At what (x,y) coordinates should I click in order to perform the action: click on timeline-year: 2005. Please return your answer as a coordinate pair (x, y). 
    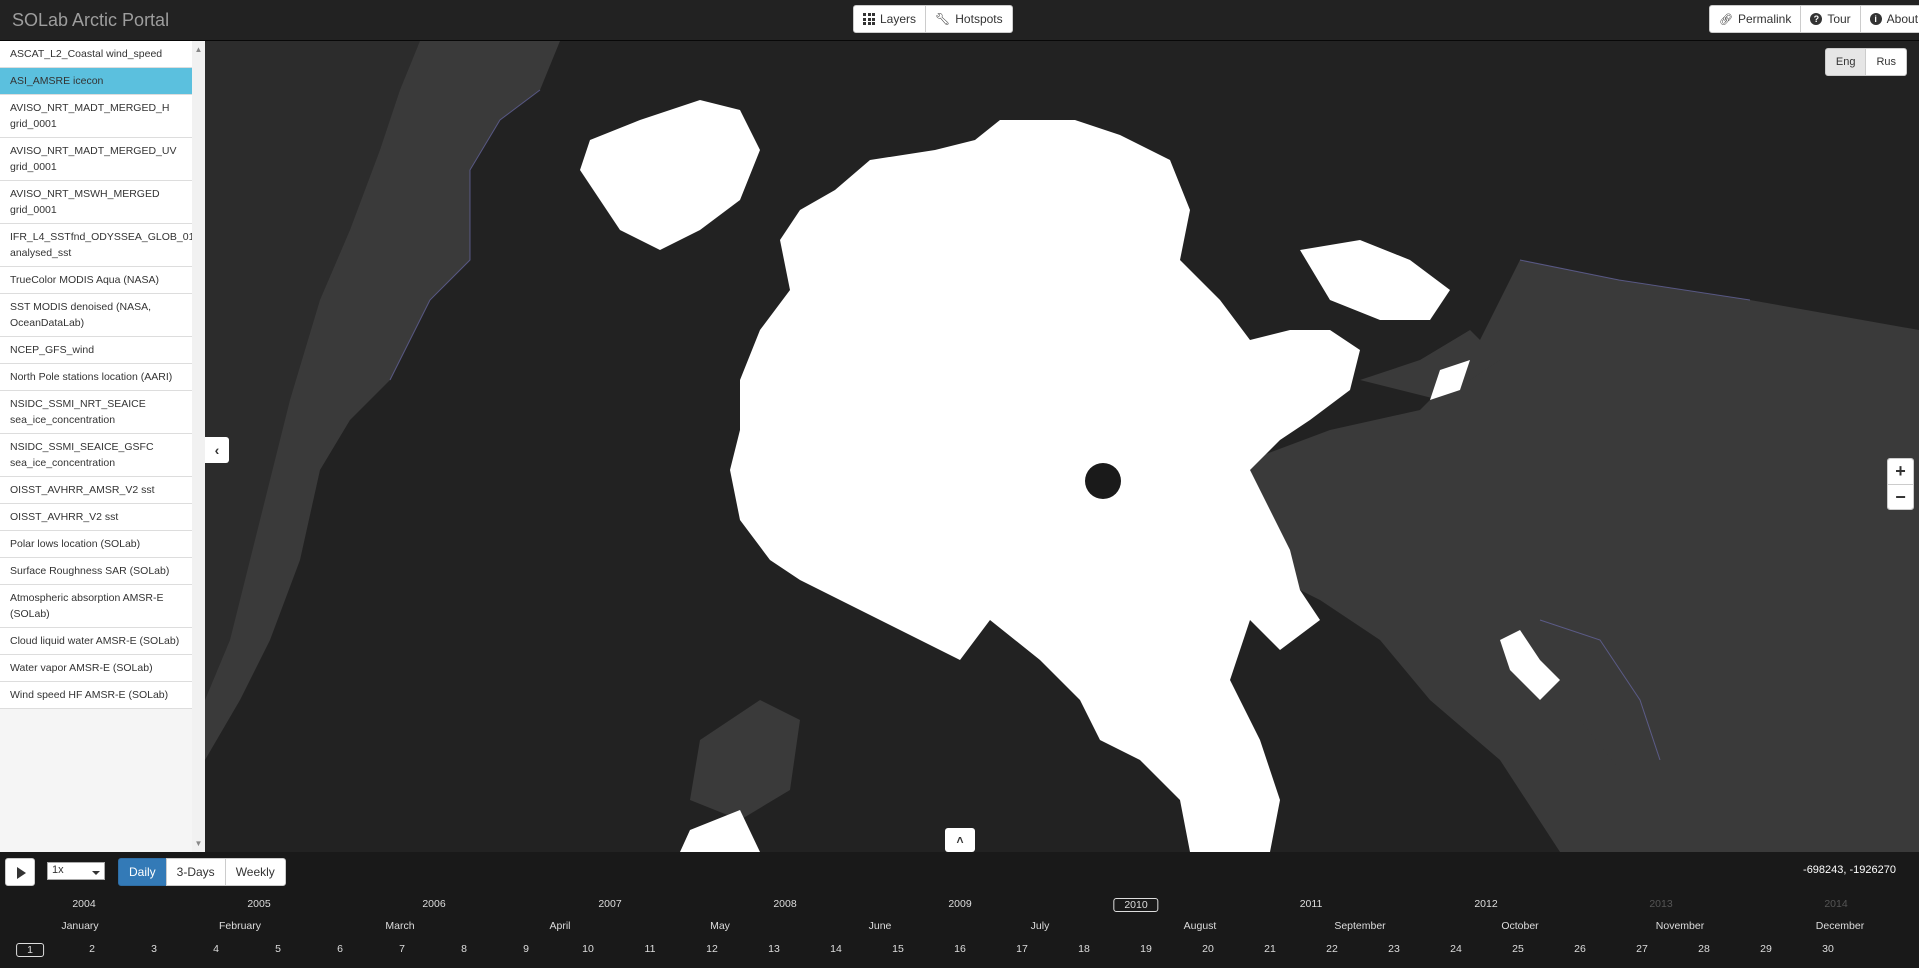
    Looking at the image, I should click on (258, 904).